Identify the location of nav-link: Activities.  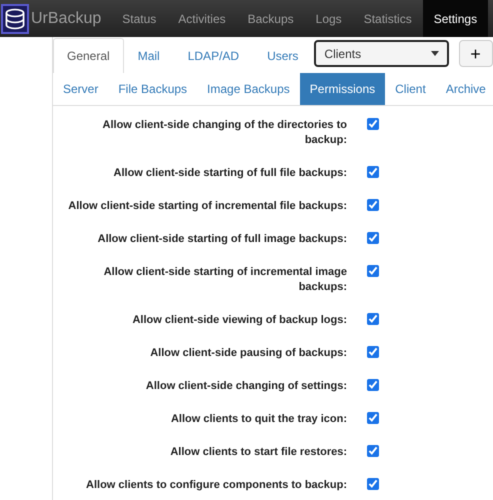
(202, 18).